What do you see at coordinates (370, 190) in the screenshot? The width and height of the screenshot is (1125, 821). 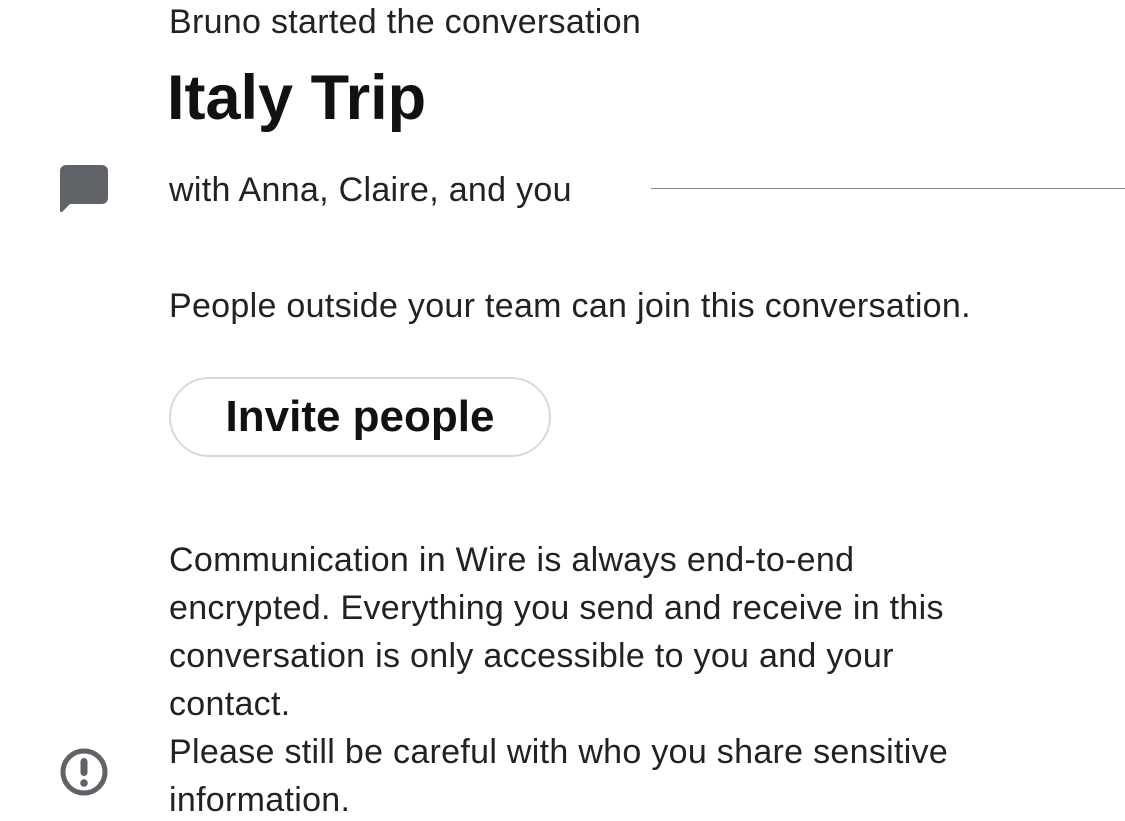 I see `conversation-participants: with Anna, Claire, and you` at bounding box center [370, 190].